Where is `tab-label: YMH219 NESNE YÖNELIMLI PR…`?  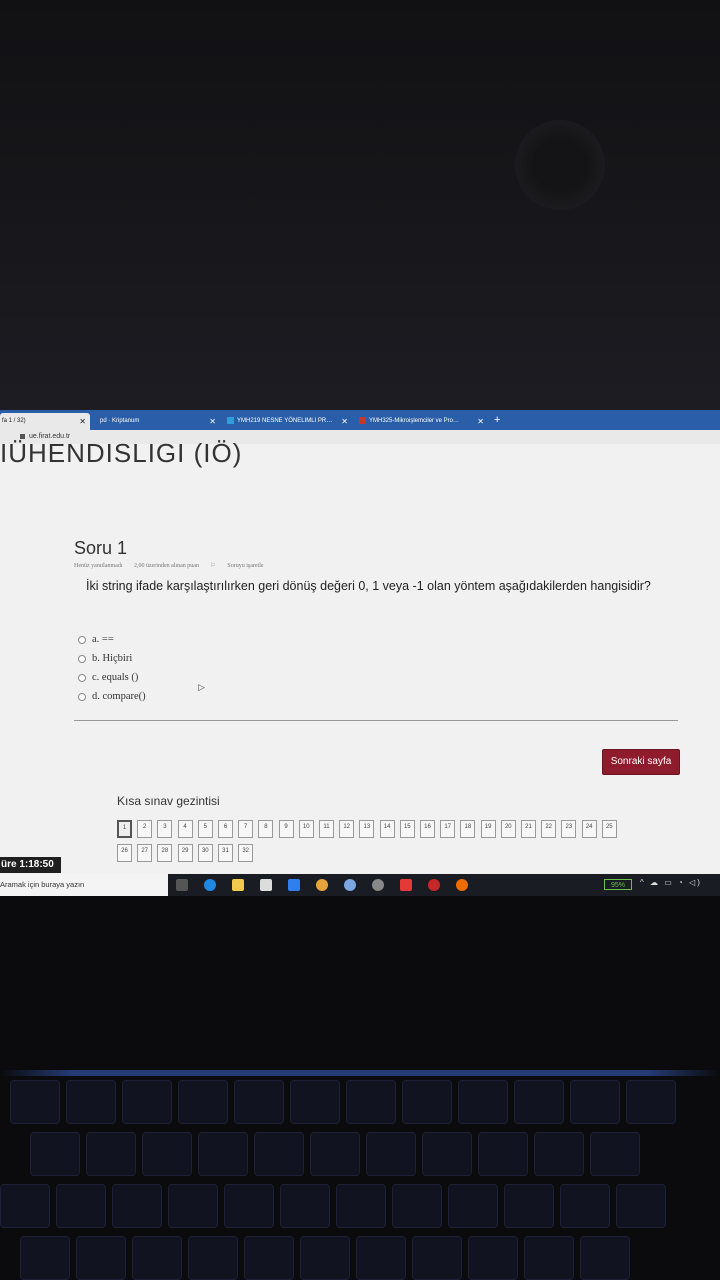
tab-label: YMH219 NESNE YÖNELIMLI PR… is located at coordinates (285, 421).